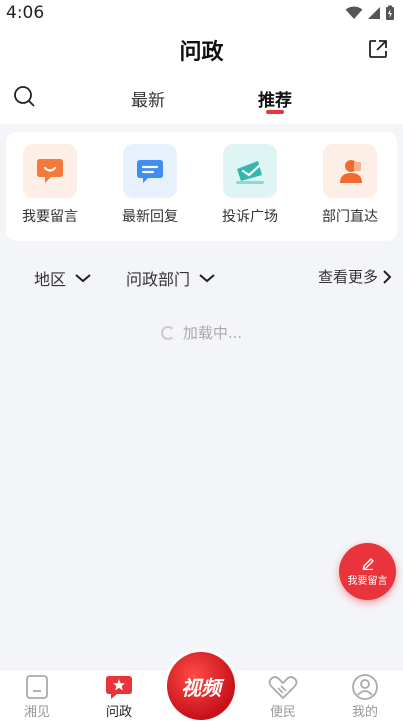  What do you see at coordinates (201, 186) in the screenshot?
I see `quick-actions-card: 我要留言 最新回复 投诉广场 部门直达` at bounding box center [201, 186].